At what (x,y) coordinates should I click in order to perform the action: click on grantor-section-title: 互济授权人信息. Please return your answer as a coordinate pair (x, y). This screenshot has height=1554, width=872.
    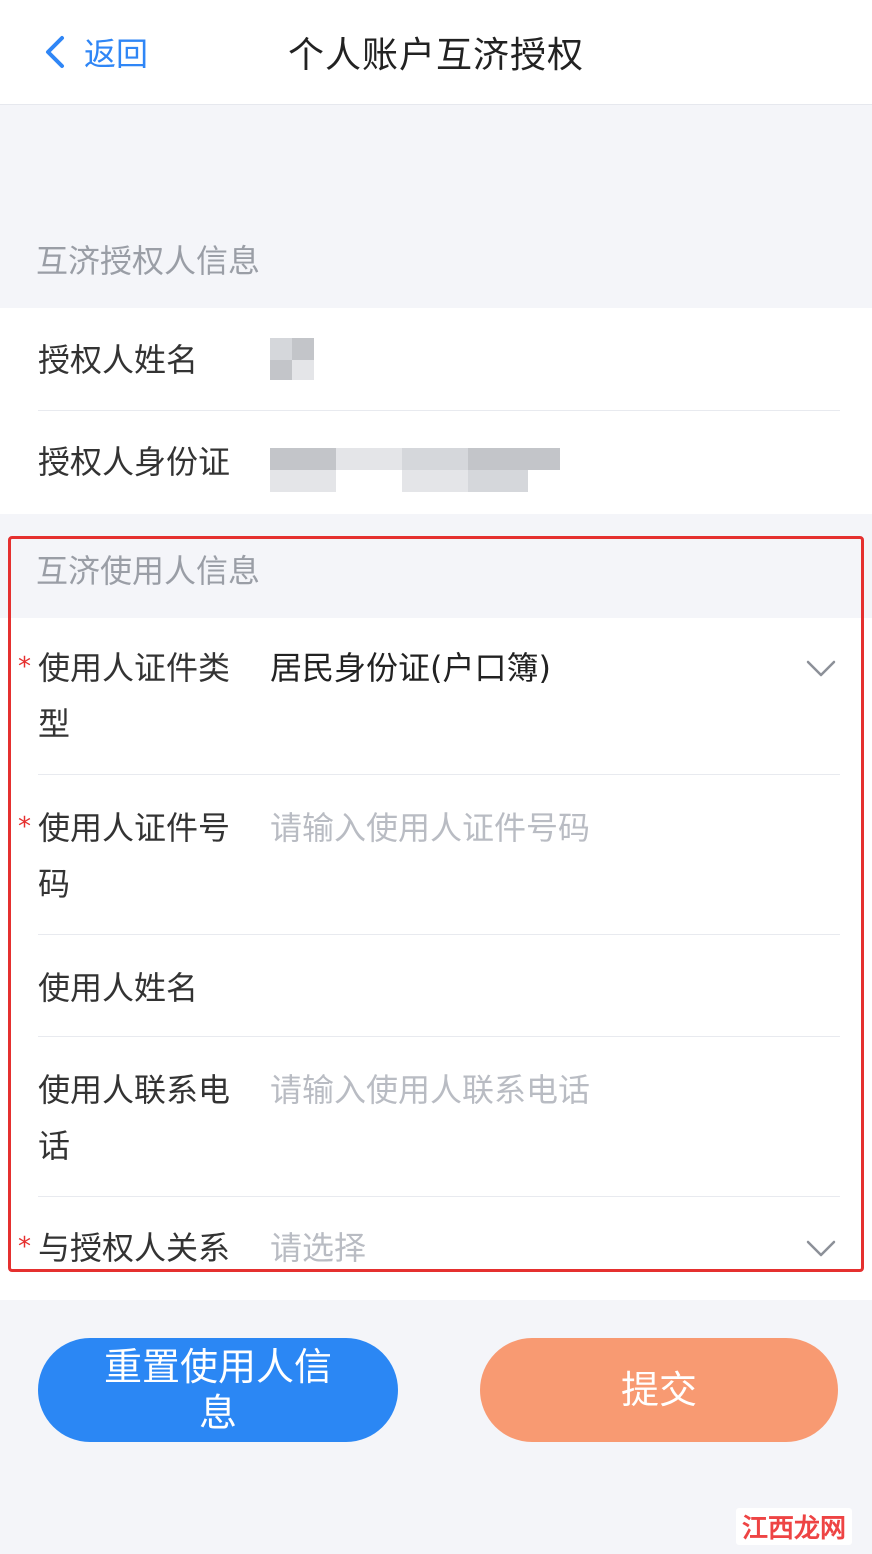
    Looking at the image, I should click on (148, 261).